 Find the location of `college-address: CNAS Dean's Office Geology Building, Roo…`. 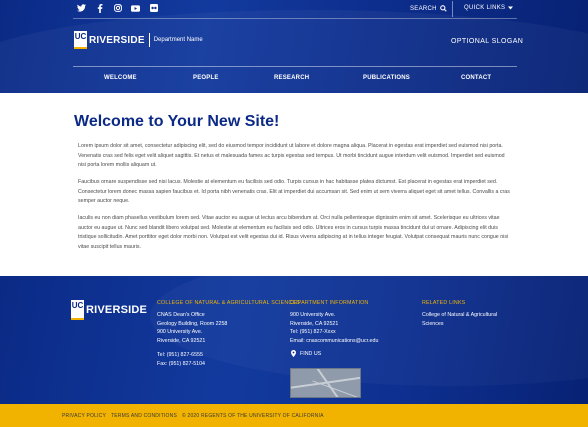

college-address: CNAS Dean's Office Geology Building, Roo… is located at coordinates (192, 328).